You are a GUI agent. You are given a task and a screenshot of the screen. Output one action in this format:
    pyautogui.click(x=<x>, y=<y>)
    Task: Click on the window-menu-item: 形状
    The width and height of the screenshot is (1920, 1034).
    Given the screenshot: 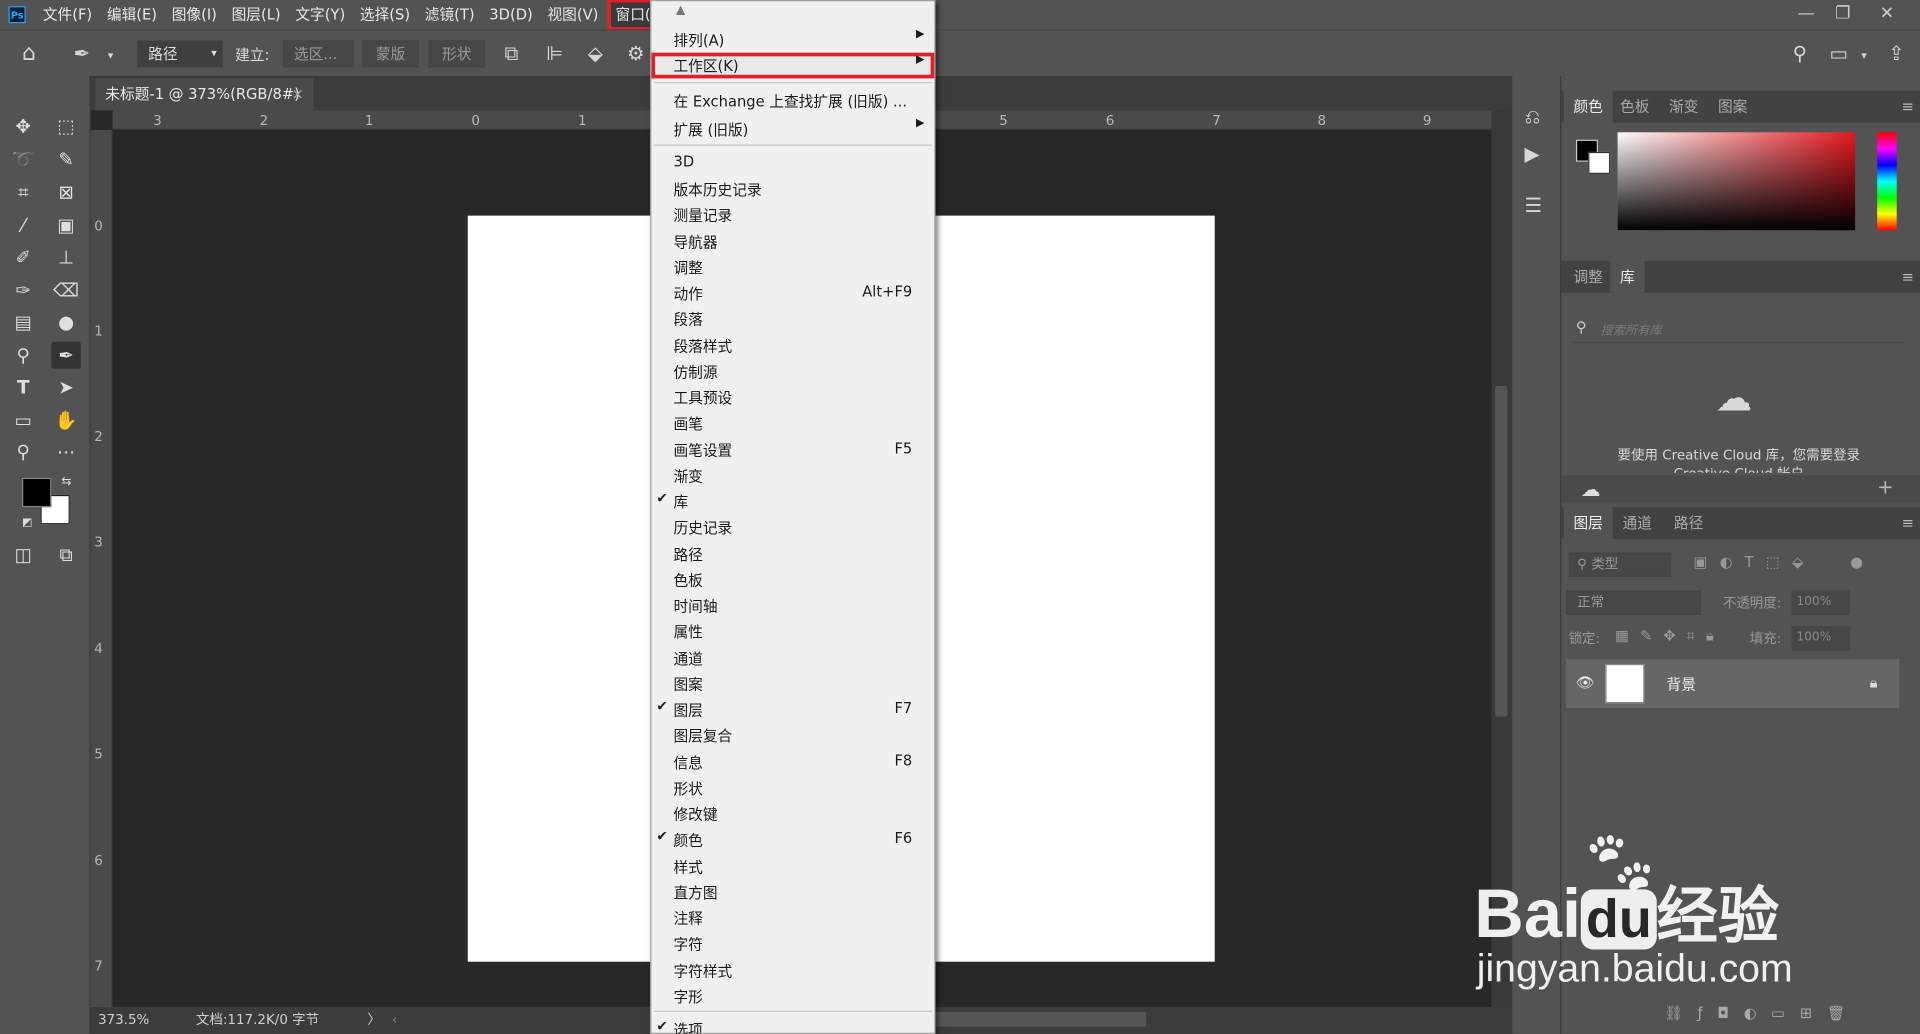 What is the action you would take?
    pyautogui.click(x=792, y=788)
    